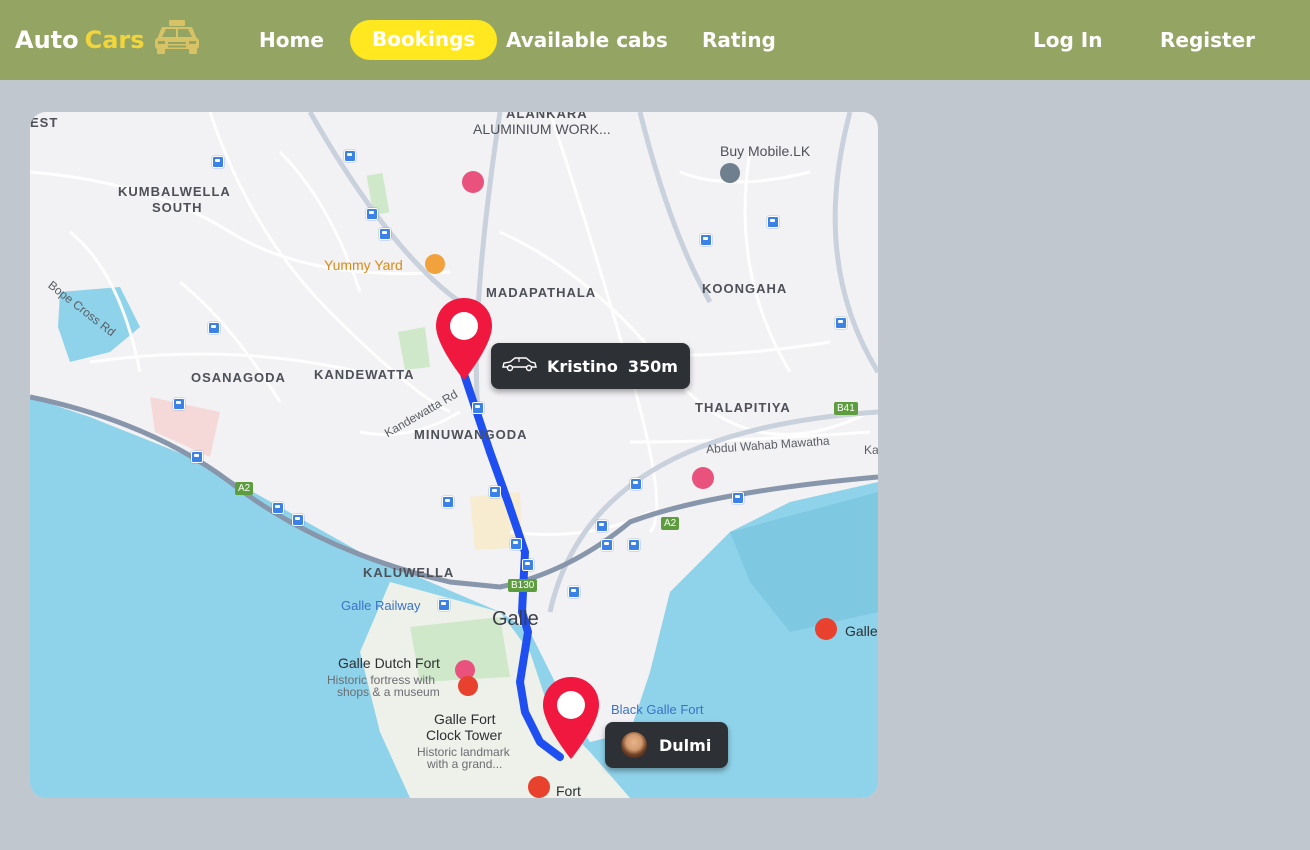 The width and height of the screenshot is (1310, 850). Describe the element at coordinates (177, 40) in the screenshot. I see `taxi-icon` at that location.